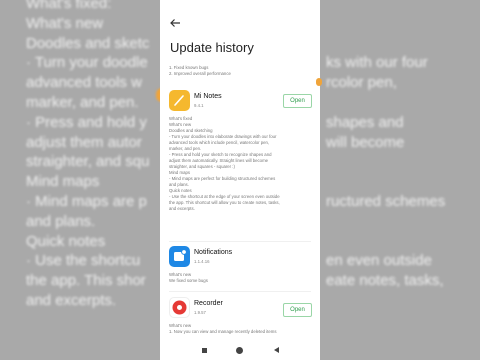  What do you see at coordinates (212, 47) in the screenshot?
I see `page-title: Update history` at bounding box center [212, 47].